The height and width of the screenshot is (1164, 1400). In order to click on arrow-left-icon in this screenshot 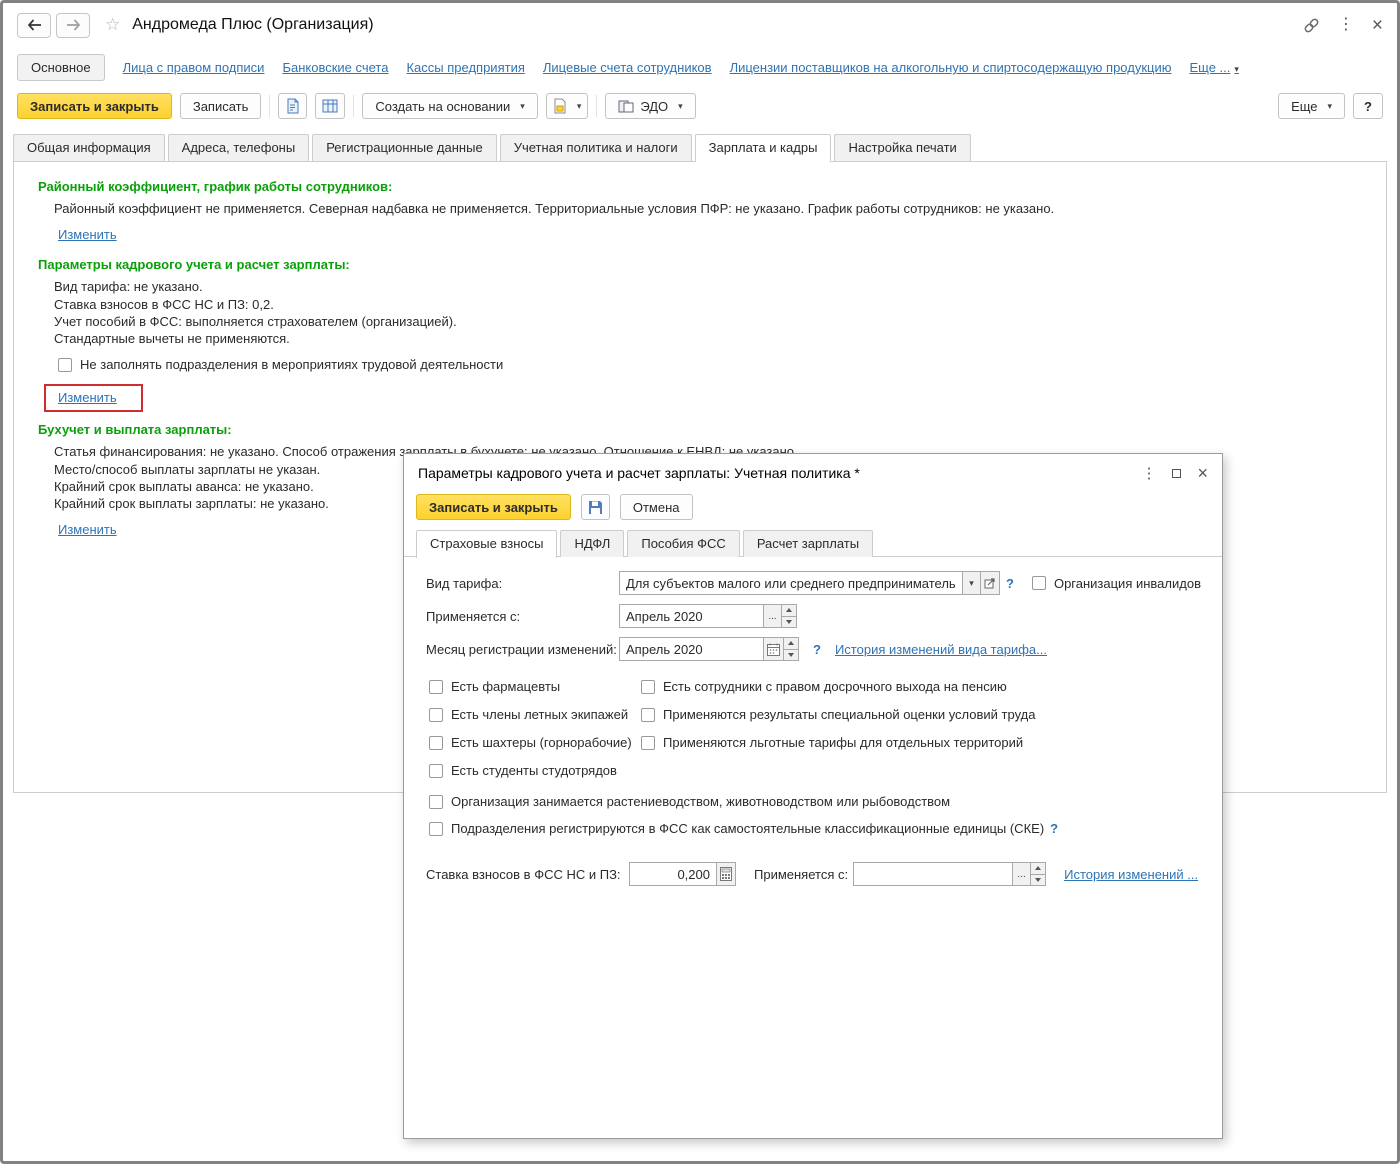, I will do `click(34, 25)`.